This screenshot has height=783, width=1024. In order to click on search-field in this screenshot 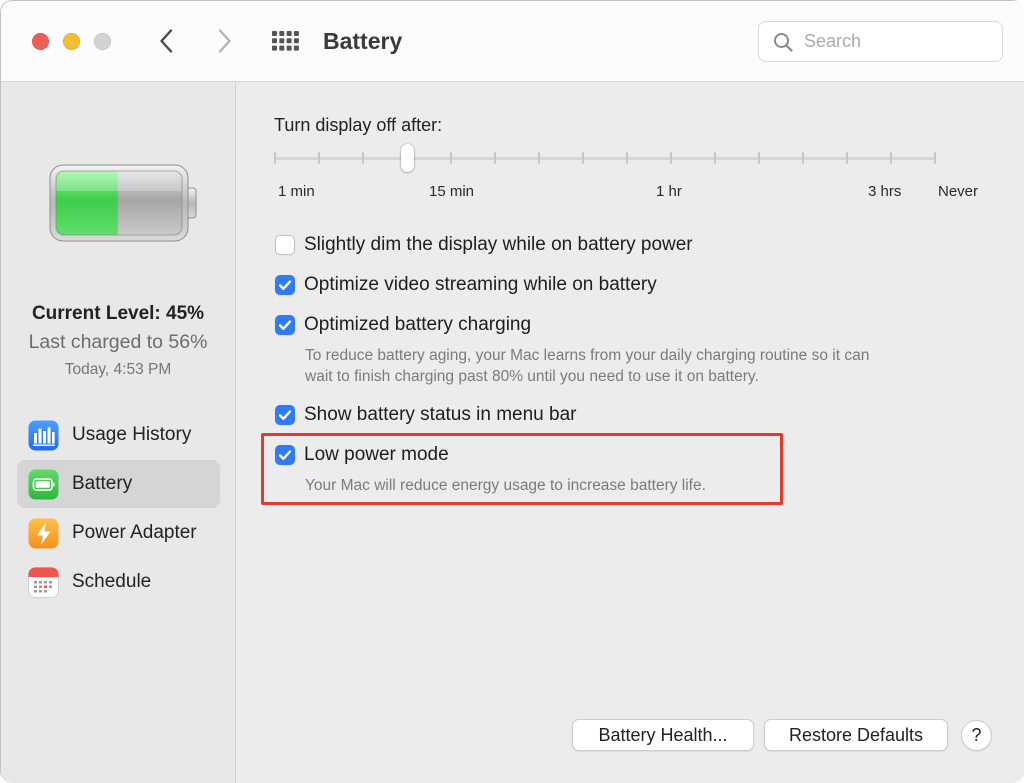, I will do `click(880, 41)`.